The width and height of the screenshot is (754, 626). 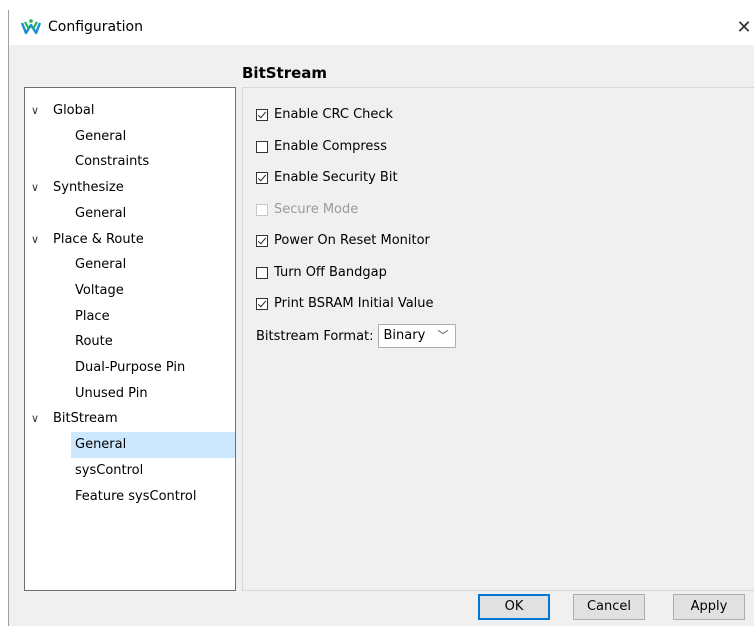 I want to click on tree-item-label: Global, so click(x=74, y=110).